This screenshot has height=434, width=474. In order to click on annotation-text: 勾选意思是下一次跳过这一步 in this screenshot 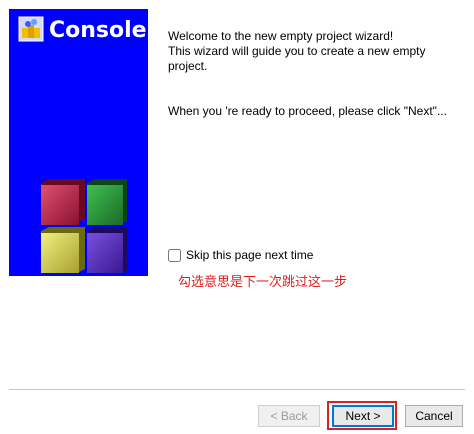, I will do `click(263, 282)`.